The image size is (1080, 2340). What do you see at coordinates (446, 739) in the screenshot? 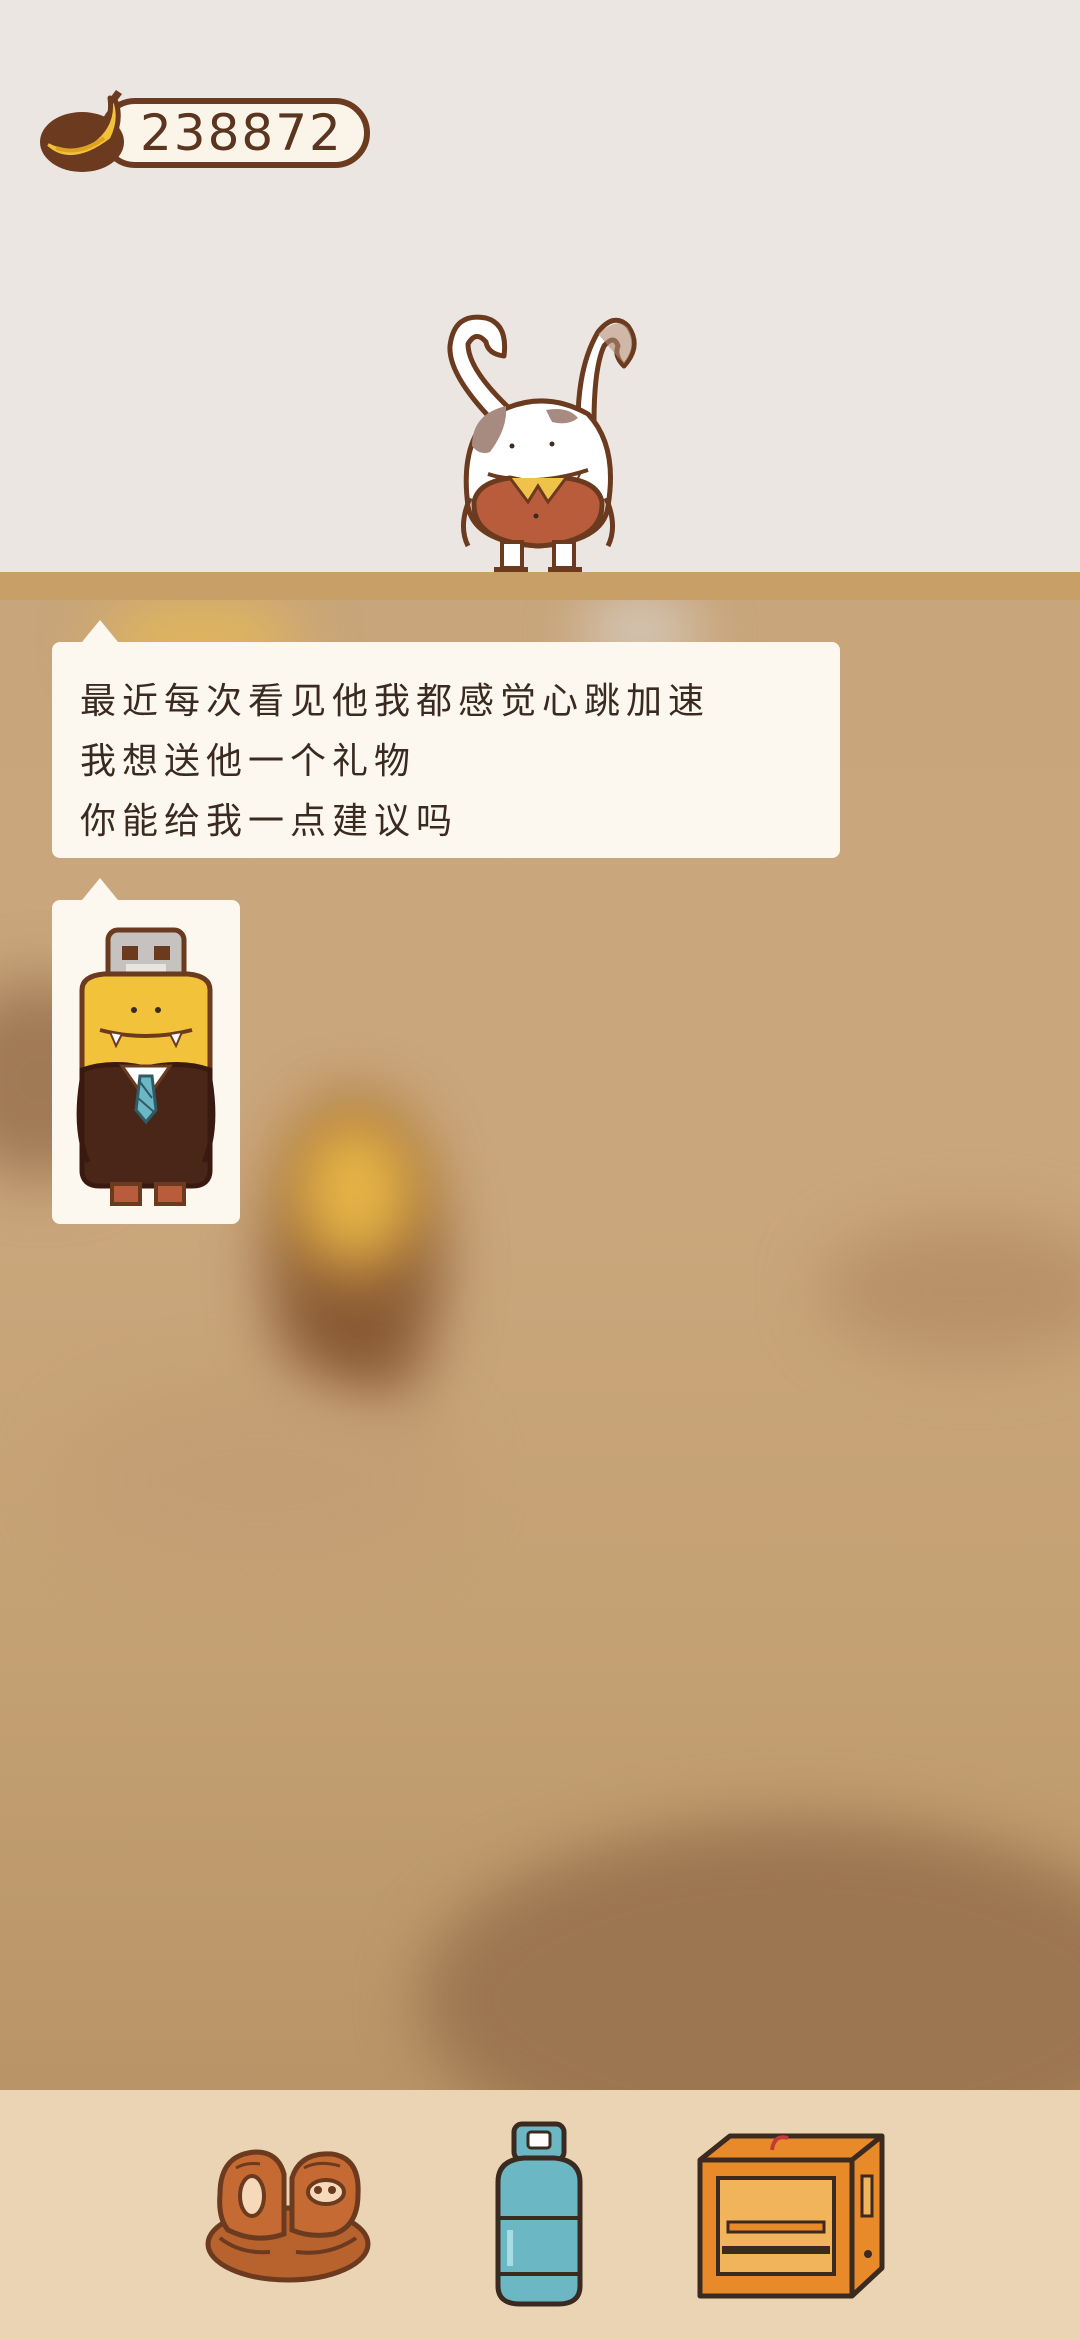
I see `dialog-bubble: 最近每次看见他我都感觉心跳加速 我想送他一个礼物 你能给我一点建议吗` at bounding box center [446, 739].